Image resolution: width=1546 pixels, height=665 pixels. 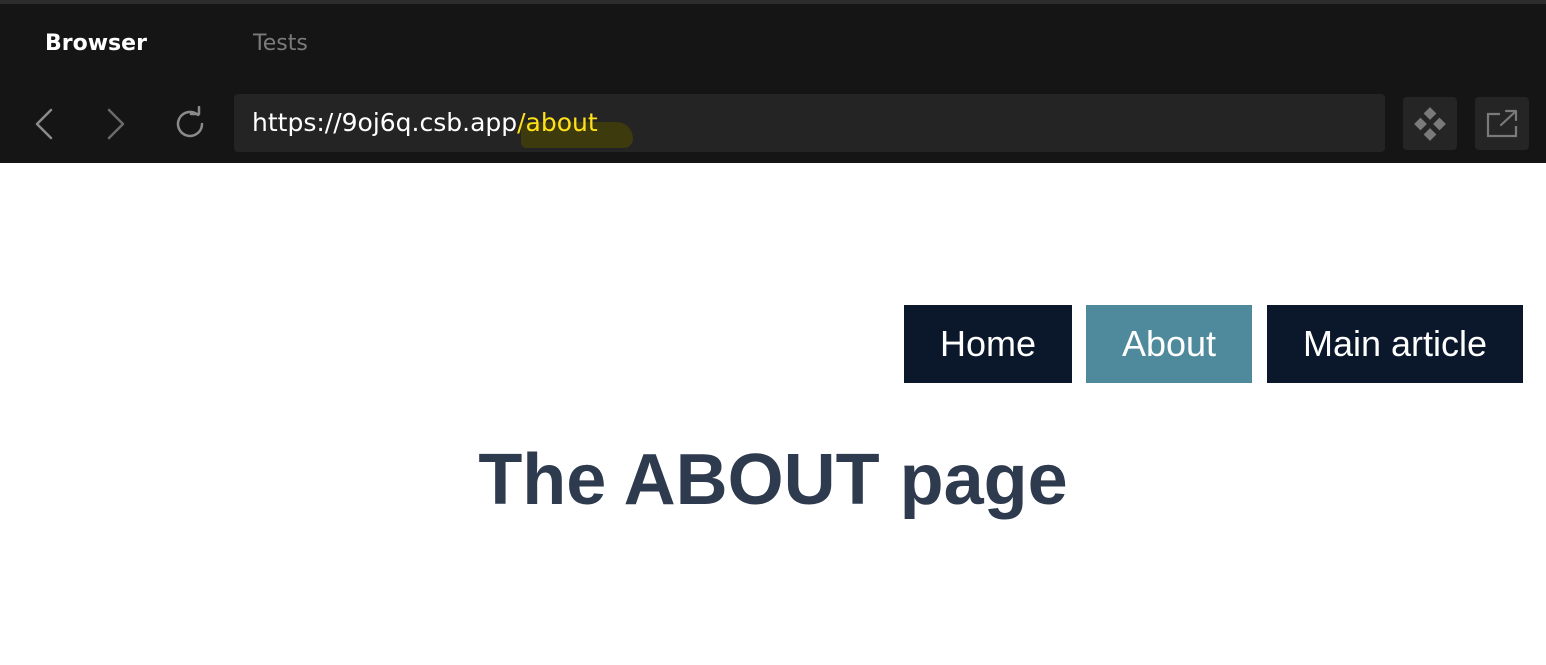 What do you see at coordinates (988, 344) in the screenshot?
I see `nav-home-button: Home` at bounding box center [988, 344].